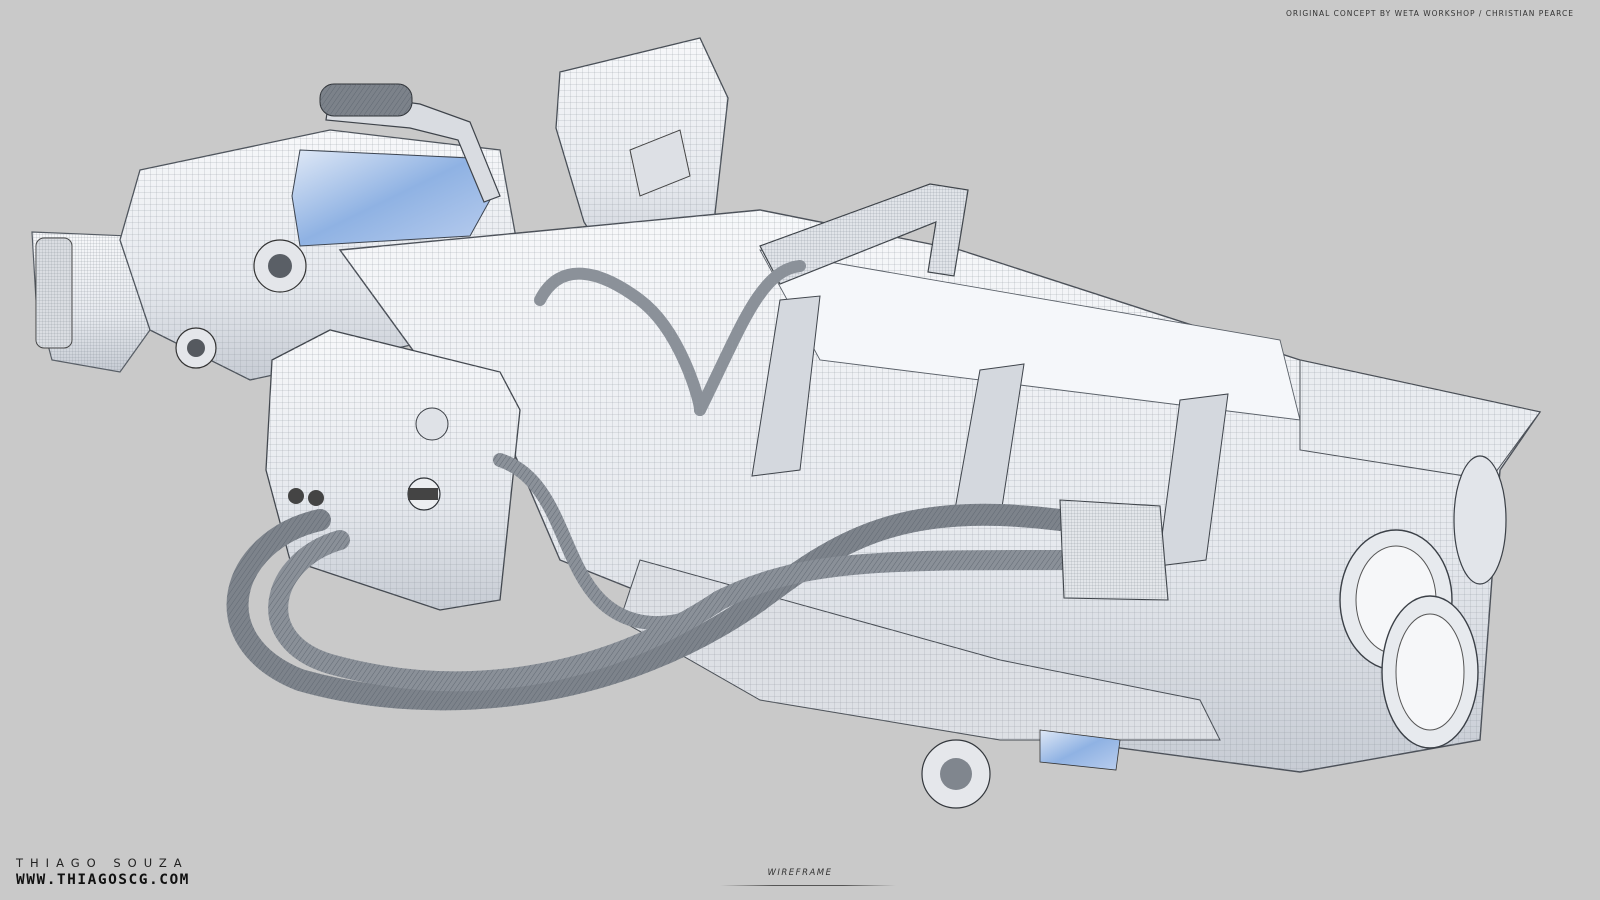  I want to click on artist-signature: THIAGO SOUZA WWW.THIAGOSCG.COM, so click(103, 872).